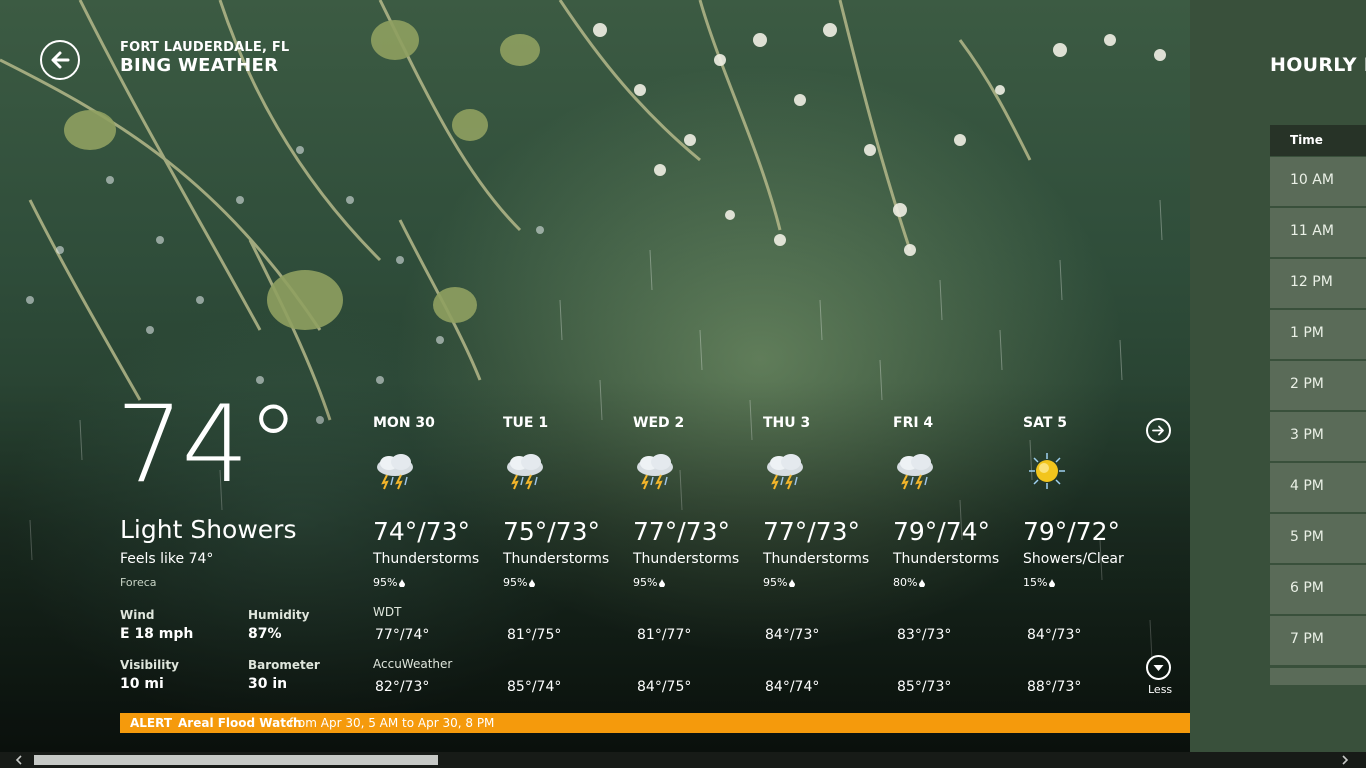 Image resolution: width=1366 pixels, height=768 pixels. Describe the element at coordinates (1307, 435) in the screenshot. I see `hour-label: 3 PM` at that location.